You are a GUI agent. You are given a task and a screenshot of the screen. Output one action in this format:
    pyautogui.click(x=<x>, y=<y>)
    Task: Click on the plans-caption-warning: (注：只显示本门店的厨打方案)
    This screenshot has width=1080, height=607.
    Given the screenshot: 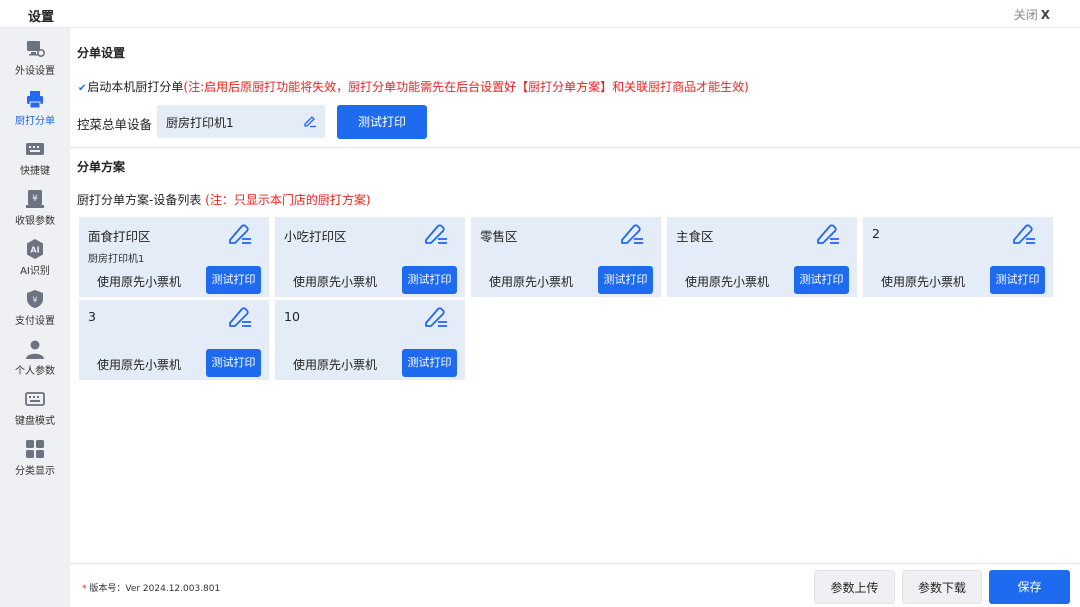 What is the action you would take?
    pyautogui.click(x=288, y=200)
    